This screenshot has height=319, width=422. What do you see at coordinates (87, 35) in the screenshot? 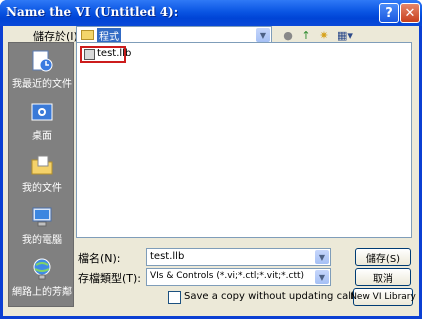
I see `folder-icon` at bounding box center [87, 35].